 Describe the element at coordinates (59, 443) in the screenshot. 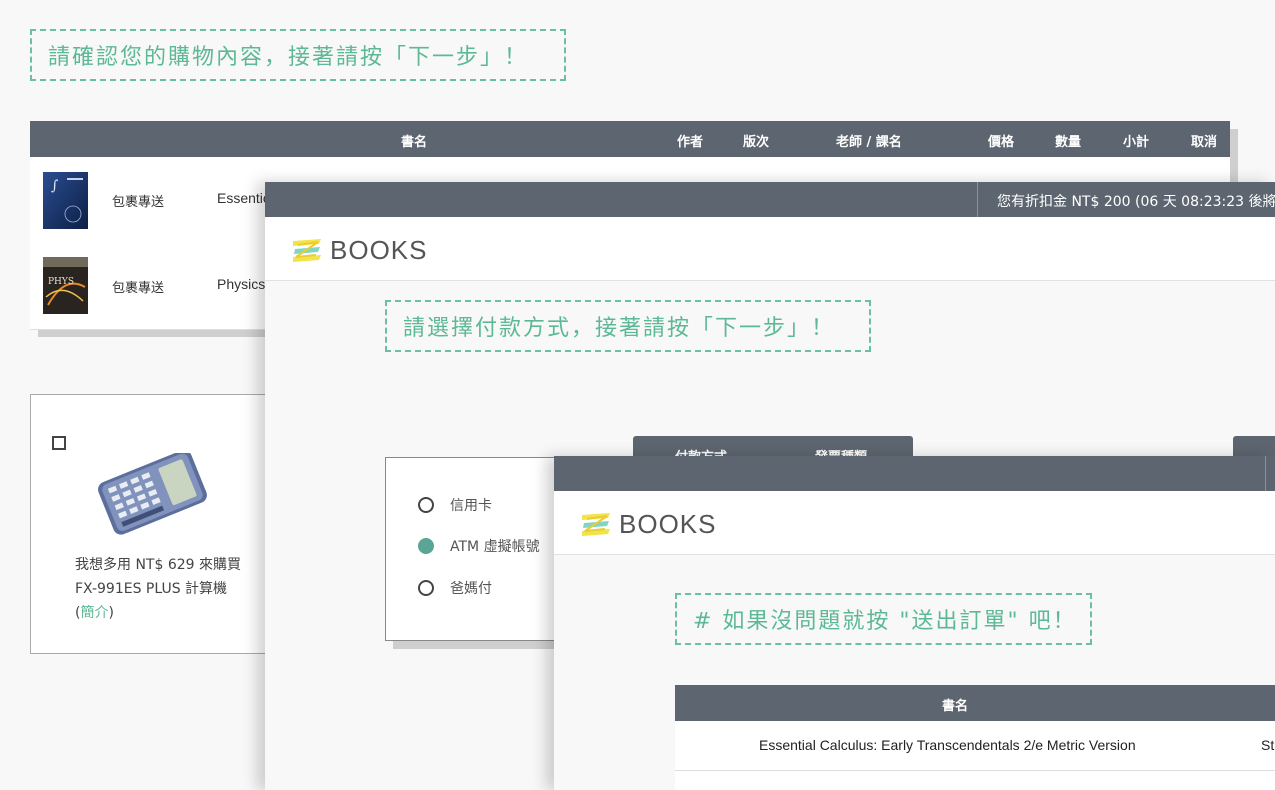

I see `addon-checkbox` at that location.